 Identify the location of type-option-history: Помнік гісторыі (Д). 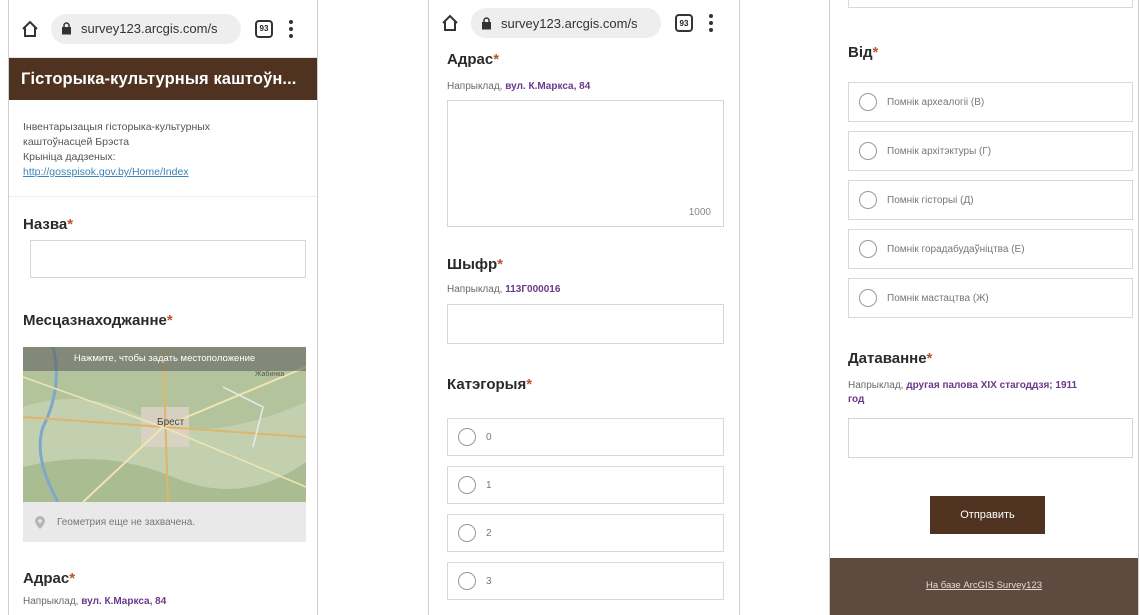
(990, 200).